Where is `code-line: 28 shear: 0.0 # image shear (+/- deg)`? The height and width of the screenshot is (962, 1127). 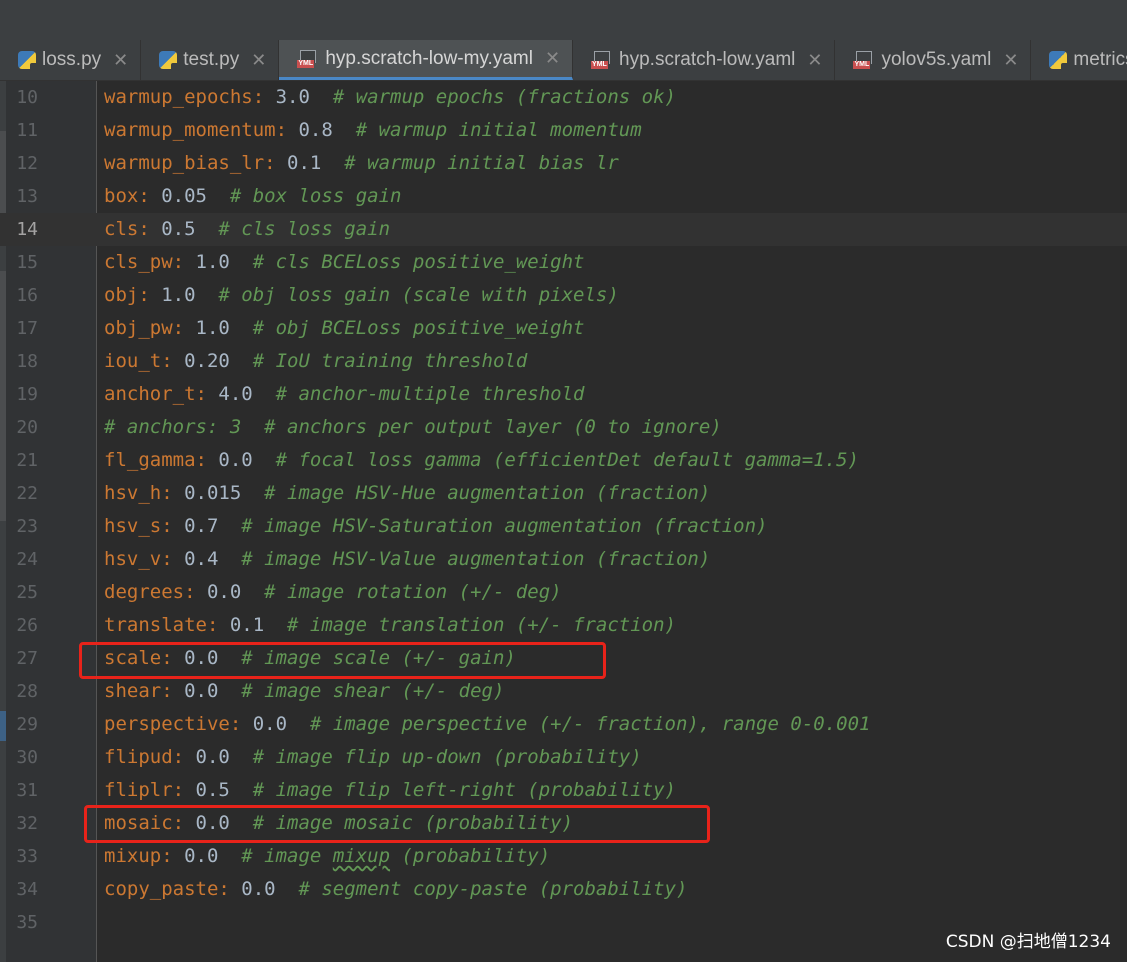
code-line: 28 shear: 0.0 # image shear (+/- deg) is located at coordinates (563, 691).